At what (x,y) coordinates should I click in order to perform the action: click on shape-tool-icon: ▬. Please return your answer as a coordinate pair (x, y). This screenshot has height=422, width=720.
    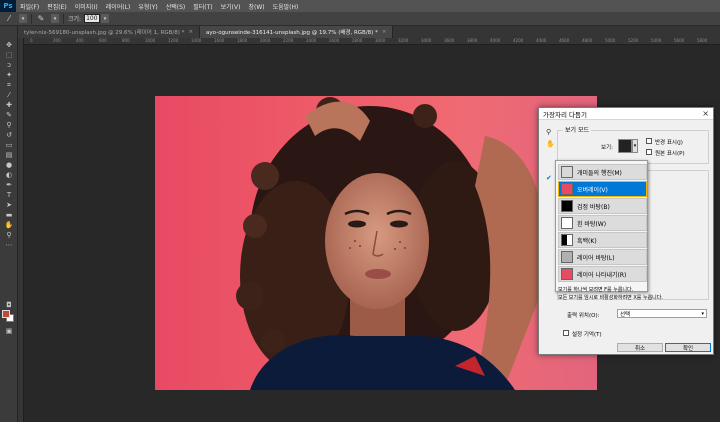
    Looking at the image, I should click on (9, 215).